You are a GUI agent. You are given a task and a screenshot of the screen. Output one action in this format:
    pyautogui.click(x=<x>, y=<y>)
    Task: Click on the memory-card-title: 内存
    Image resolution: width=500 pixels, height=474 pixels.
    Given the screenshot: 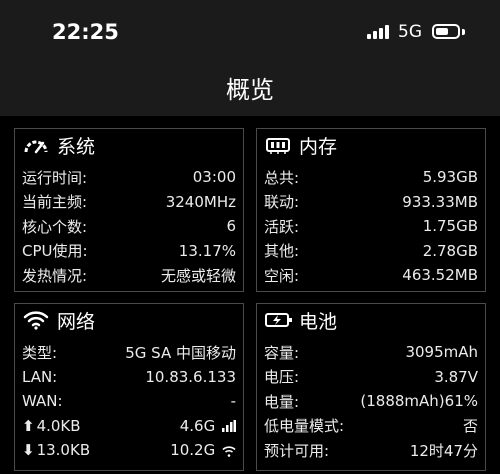 What is the action you would take?
    pyautogui.click(x=318, y=146)
    